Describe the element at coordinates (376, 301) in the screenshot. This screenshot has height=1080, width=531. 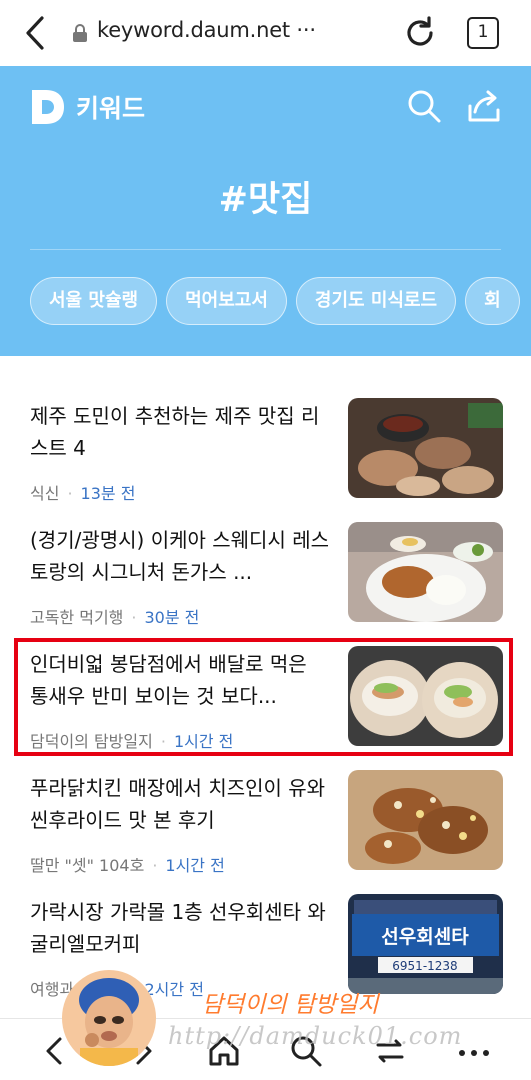
I see `chip-keyword: 경기도 미식로드` at that location.